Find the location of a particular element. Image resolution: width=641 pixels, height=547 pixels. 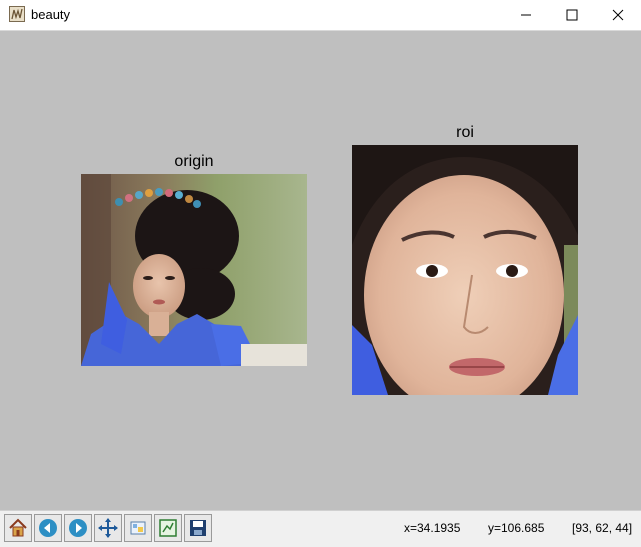

configure-subplots-icon is located at coordinates (138, 528).